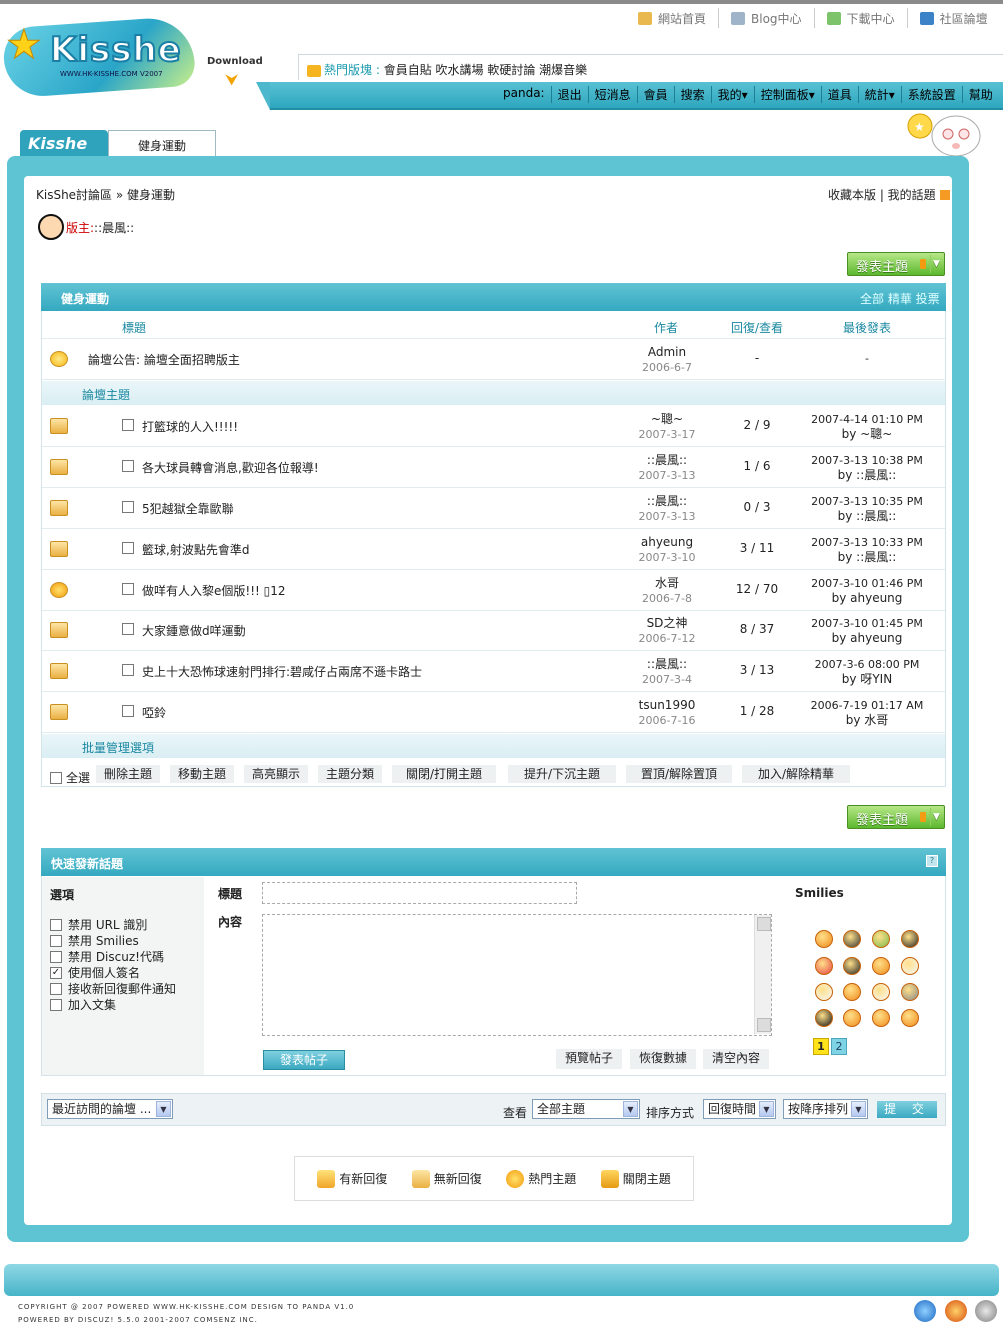 Image resolution: width=1003 pixels, height=1327 pixels. What do you see at coordinates (304, 1060) in the screenshot?
I see `submit-post-button: 發表帖子` at bounding box center [304, 1060].